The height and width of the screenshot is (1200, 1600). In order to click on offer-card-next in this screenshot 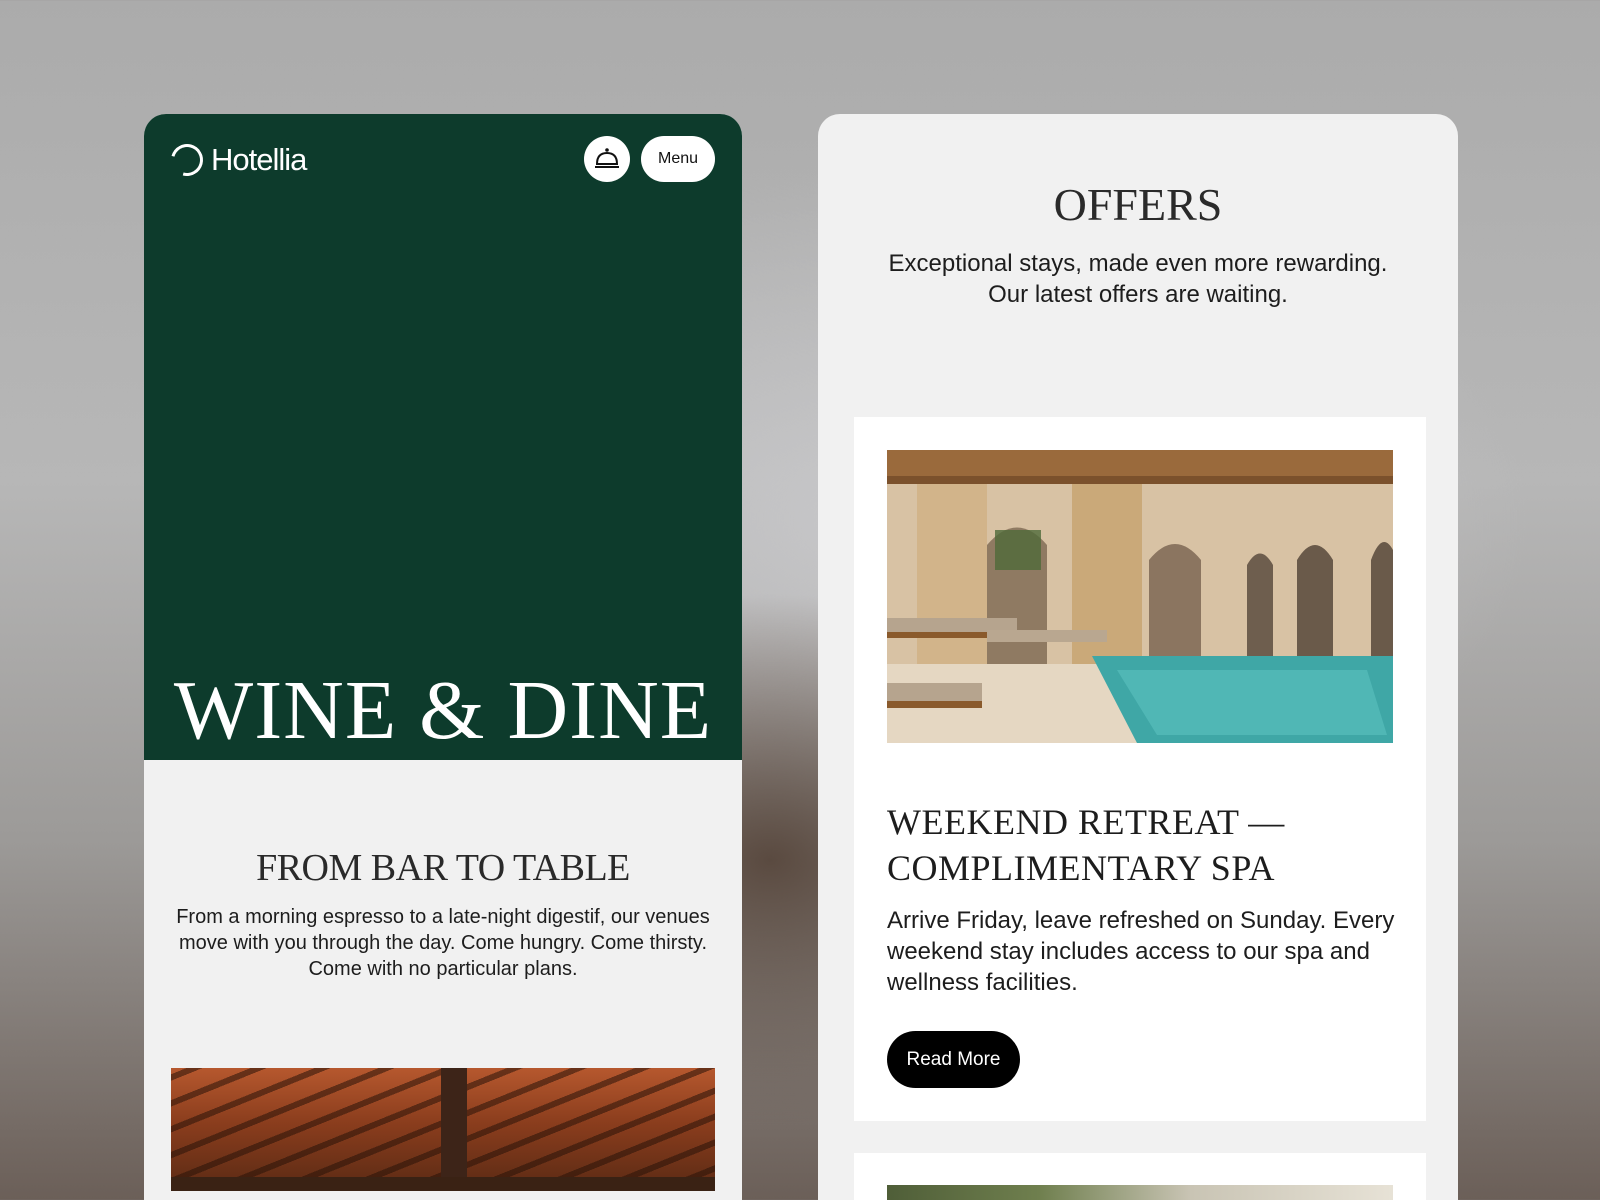, I will do `click(1140, 1176)`.